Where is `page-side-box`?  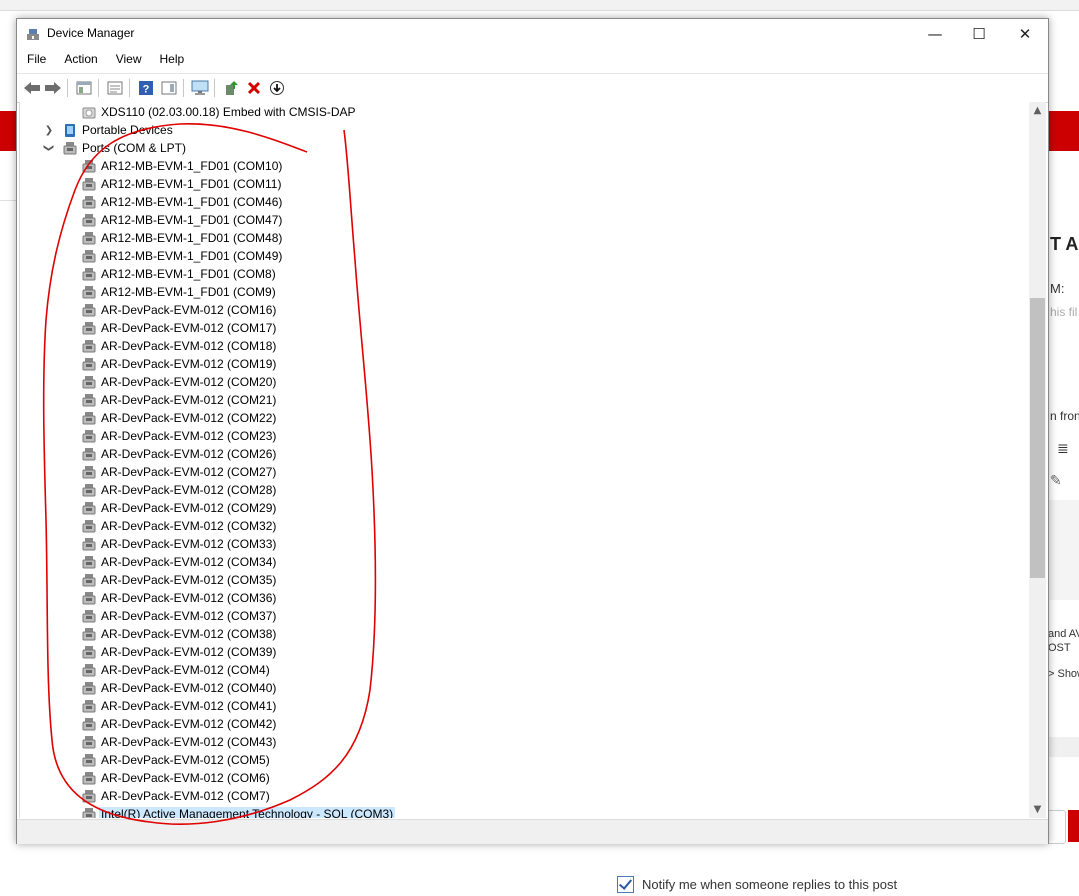
page-side-box is located at coordinates (1063, 550).